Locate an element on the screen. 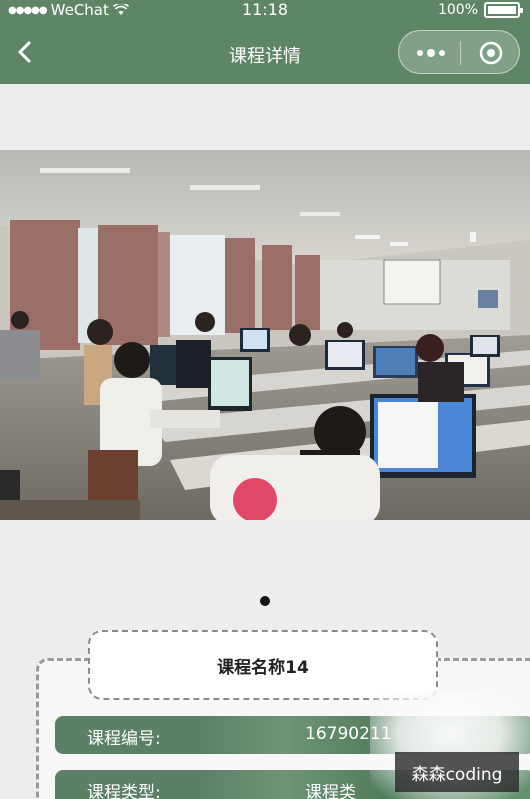 The width and height of the screenshot is (530, 799). menu-capsule is located at coordinates (459, 52).